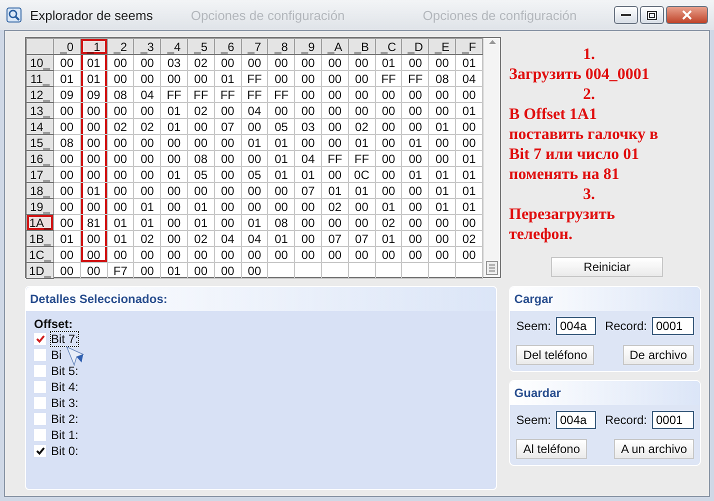 The height and width of the screenshot is (501, 714). What do you see at coordinates (66, 46) in the screenshot?
I see `column-header: _0` at bounding box center [66, 46].